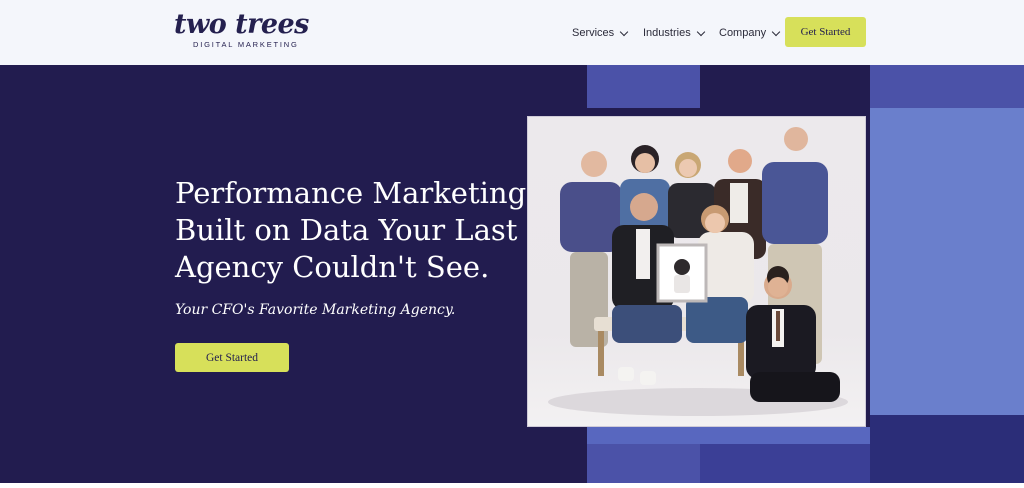 The width and height of the screenshot is (1024, 488). I want to click on logo-name: two trees, so click(241, 24).